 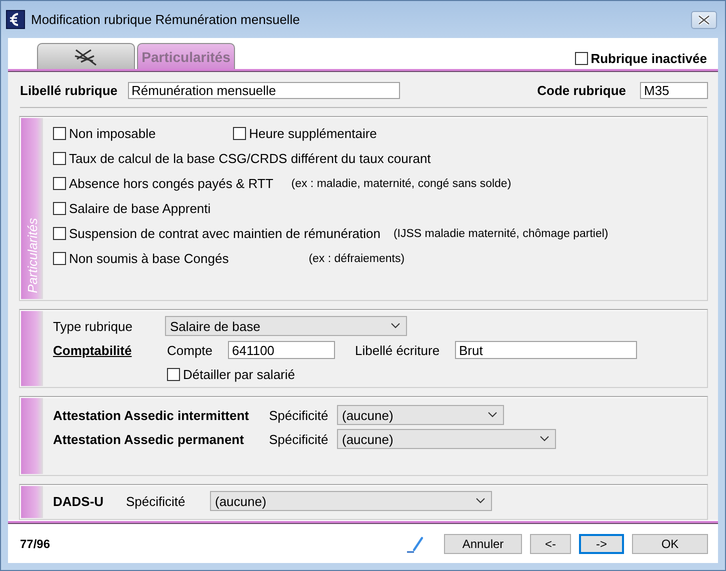 I want to click on checkbox-label: Heure supplémentaire, so click(x=313, y=134).